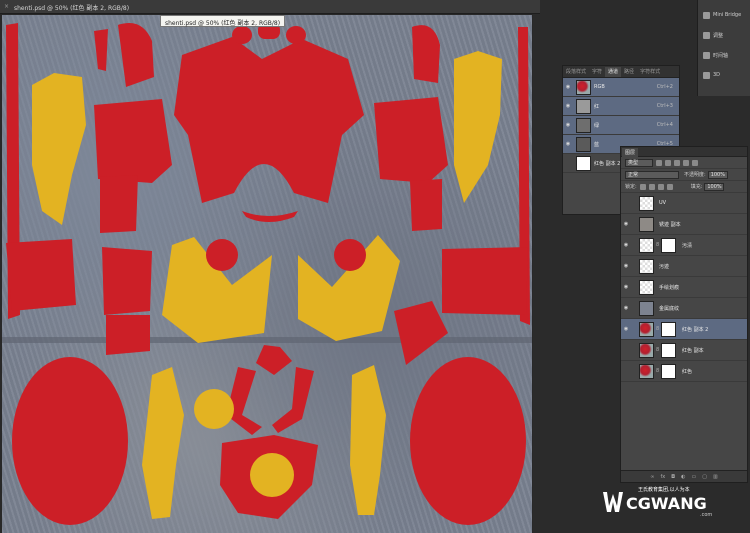 This screenshot has width=750, height=533. Describe the element at coordinates (704, 477) in the screenshot. I see `new-layer-icon: ▢` at that location.